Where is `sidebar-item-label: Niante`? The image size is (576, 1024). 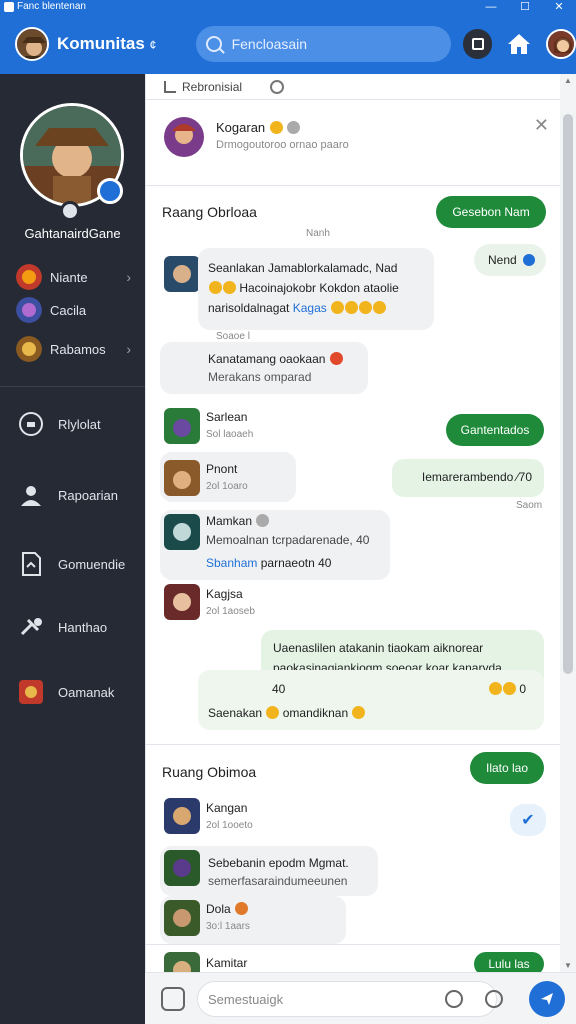 sidebar-item-label: Niante is located at coordinates (69, 277).